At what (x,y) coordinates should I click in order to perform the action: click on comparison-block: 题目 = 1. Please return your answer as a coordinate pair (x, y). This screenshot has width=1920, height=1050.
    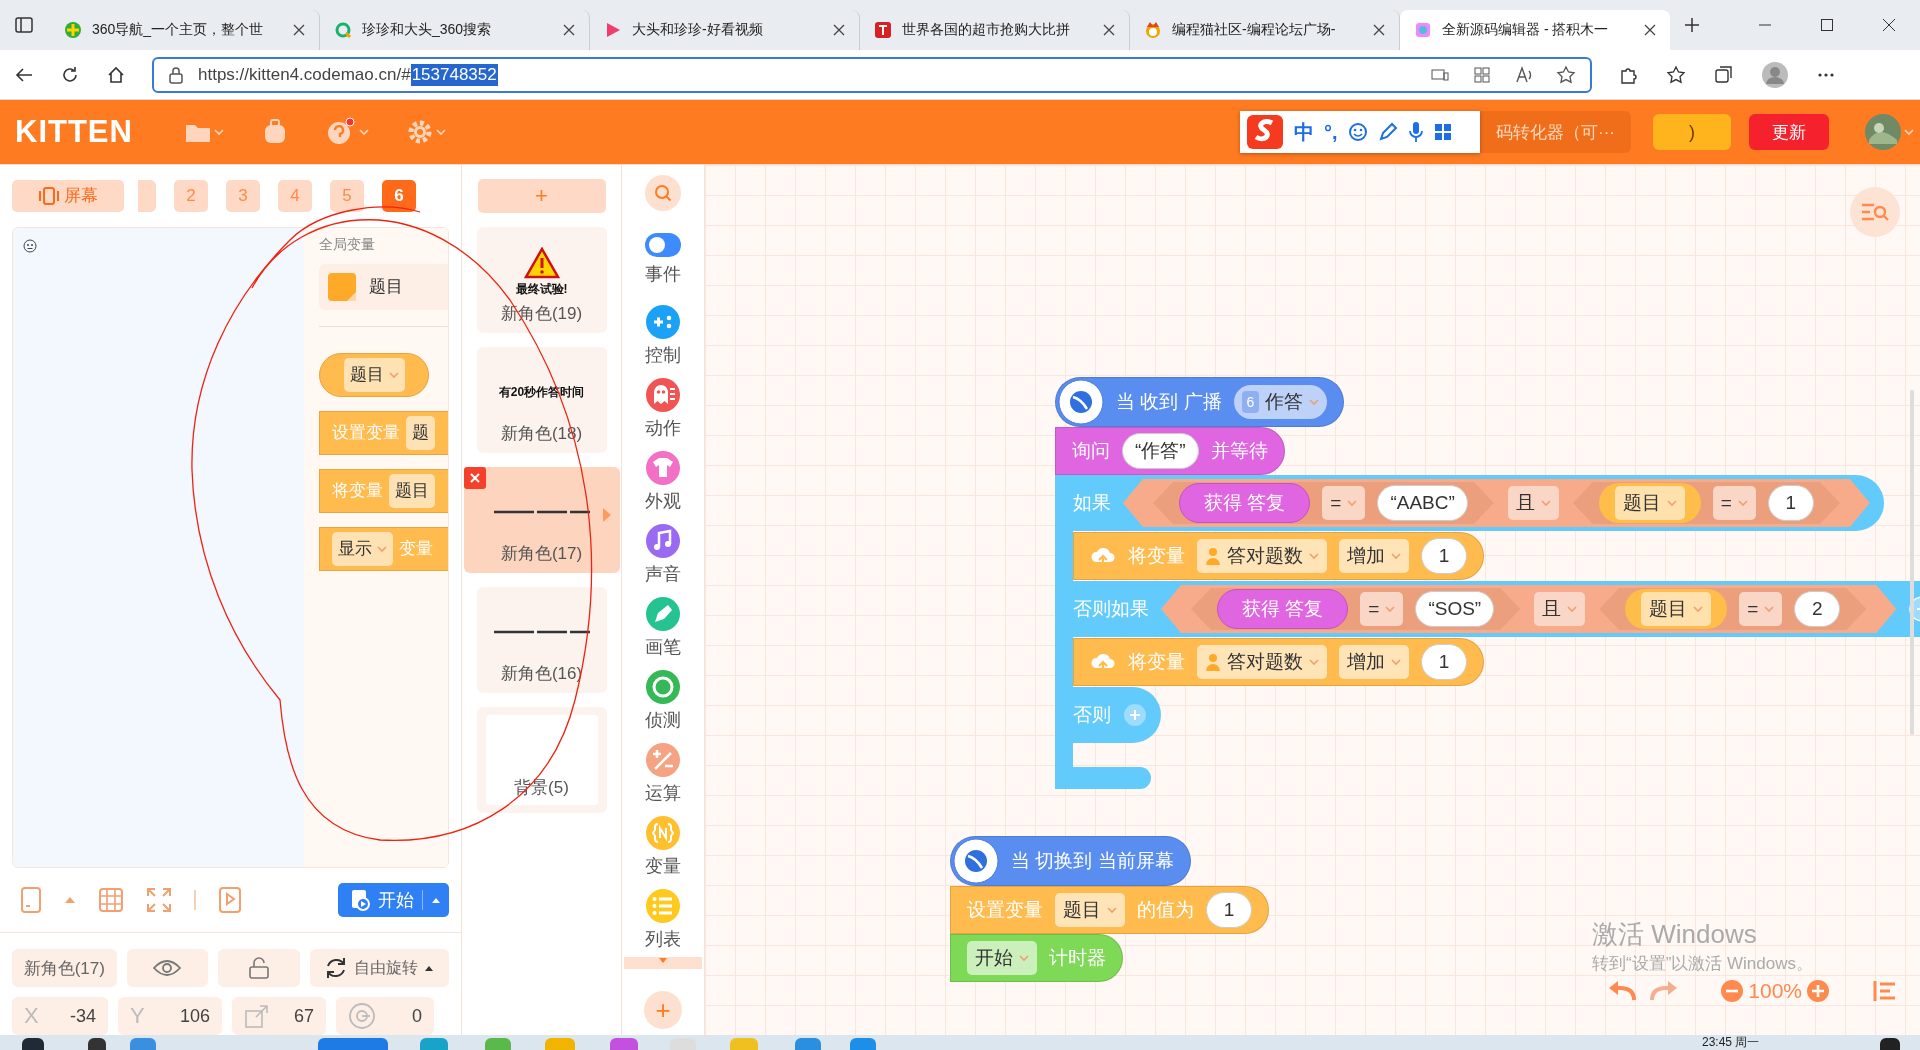
    Looking at the image, I should click on (1706, 503).